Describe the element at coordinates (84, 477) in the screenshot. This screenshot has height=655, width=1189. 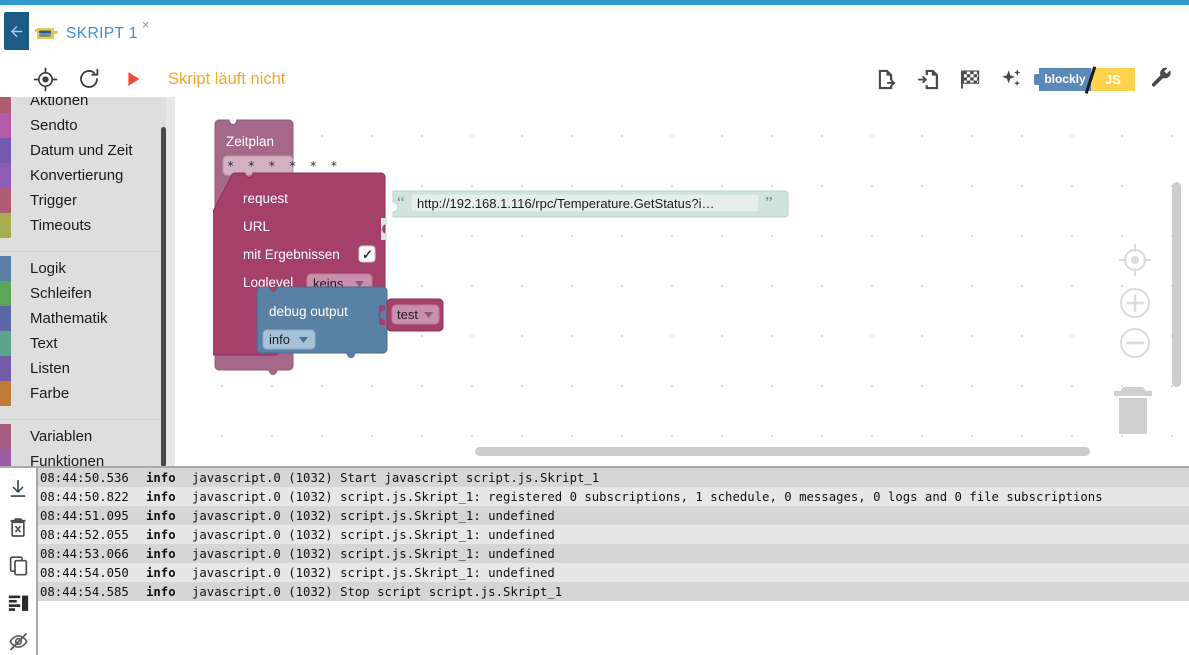
I see `log-timestamp: 08:44:50.536` at that location.